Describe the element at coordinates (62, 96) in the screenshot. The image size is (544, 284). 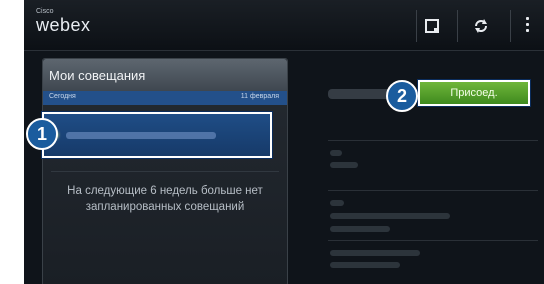
I see `date-today-label: Сегодня` at that location.